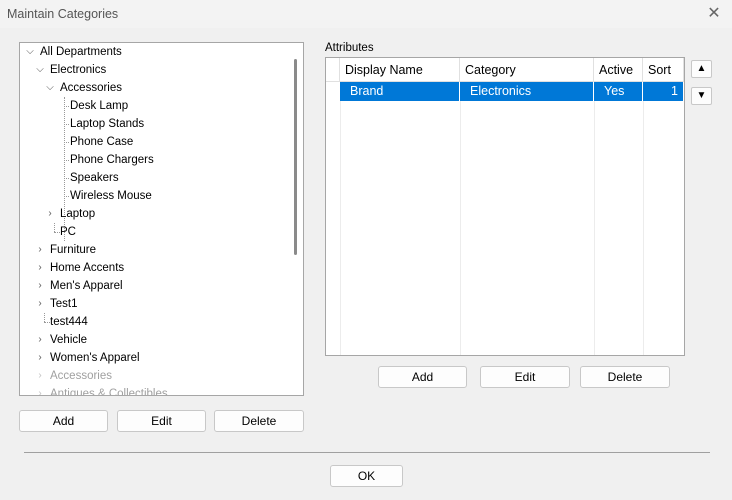 This screenshot has height=500, width=732. Describe the element at coordinates (295, 157) in the screenshot. I see `tree-scrollbar` at that location.